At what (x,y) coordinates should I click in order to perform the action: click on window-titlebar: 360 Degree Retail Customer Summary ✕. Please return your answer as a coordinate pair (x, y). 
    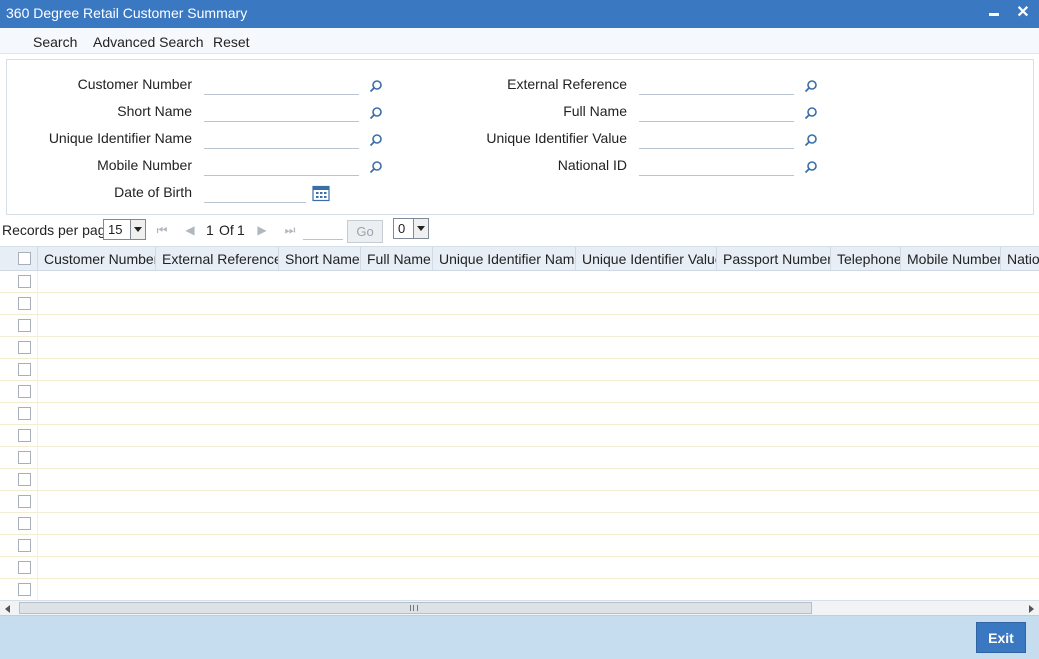
    Looking at the image, I should click on (519, 14).